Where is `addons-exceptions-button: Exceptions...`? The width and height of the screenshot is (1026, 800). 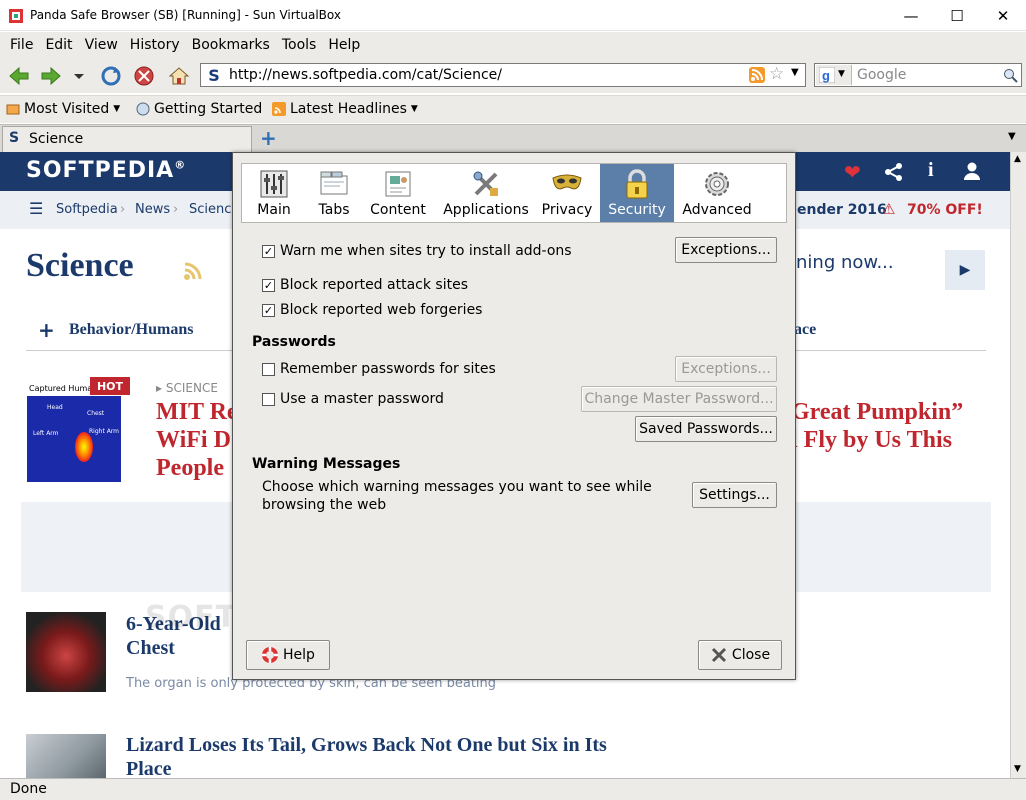 addons-exceptions-button: Exceptions... is located at coordinates (726, 250).